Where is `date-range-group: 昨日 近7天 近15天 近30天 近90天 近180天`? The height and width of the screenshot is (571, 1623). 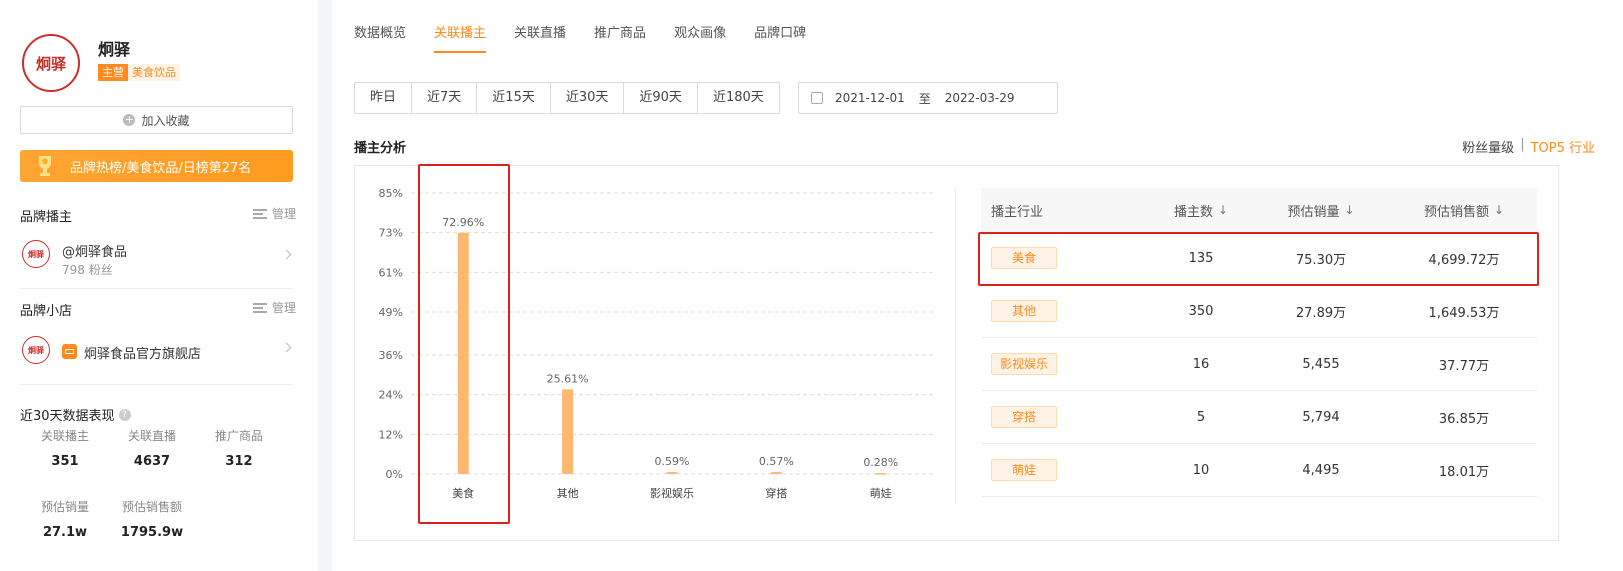 date-range-group: 昨日 近7天 近15天 近30天 近90天 近180天 is located at coordinates (567, 98).